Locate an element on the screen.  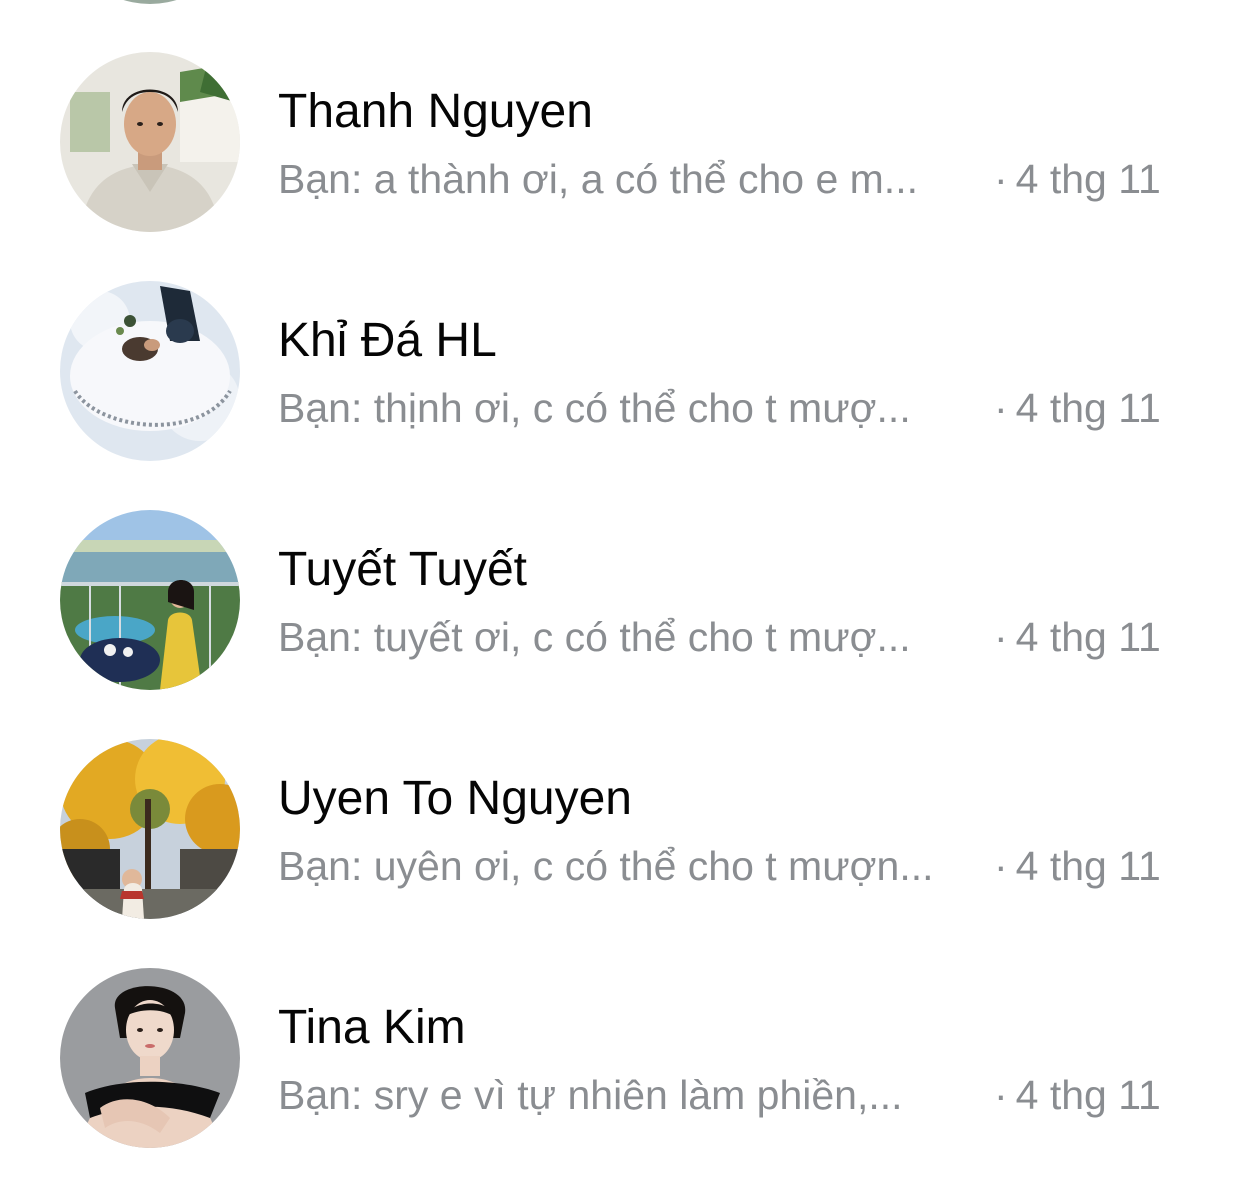
autumn-tree-avatar is located at coordinates (150, 829).